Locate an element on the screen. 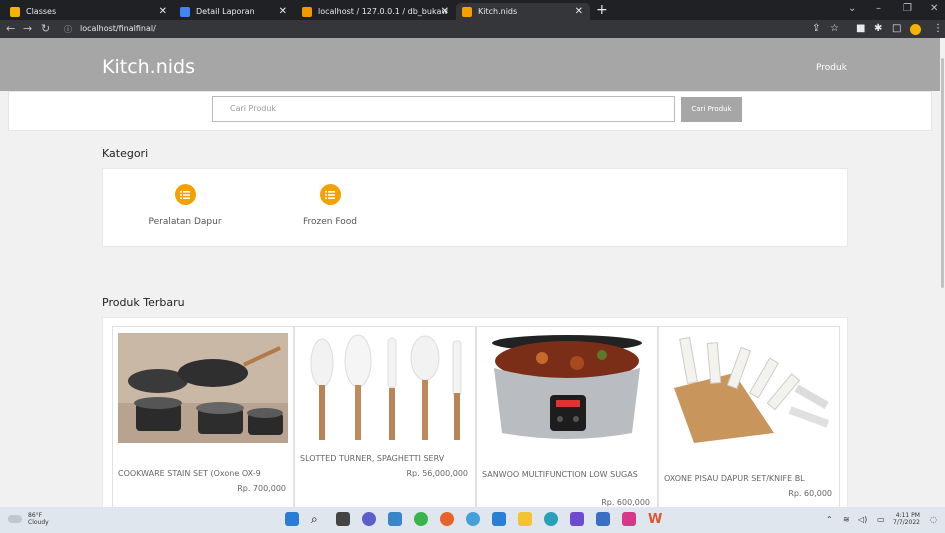 This screenshot has width=945, height=533. file-explorer-icon is located at coordinates (395, 519).